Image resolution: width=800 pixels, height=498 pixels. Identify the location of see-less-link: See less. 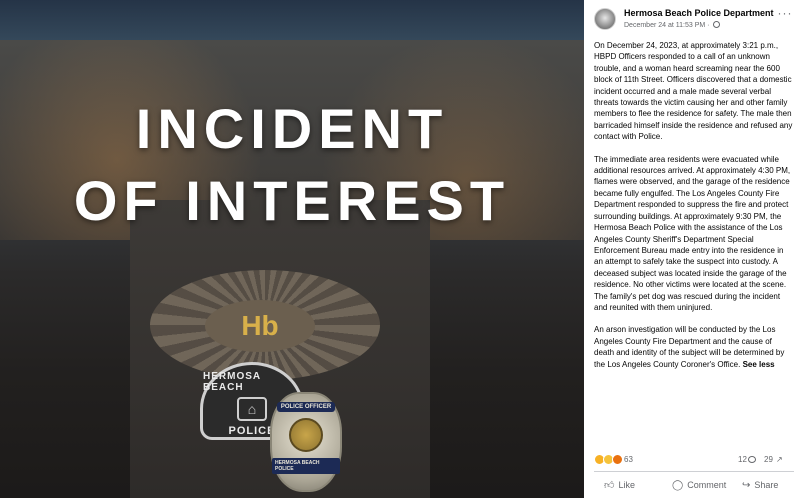
(759, 364).